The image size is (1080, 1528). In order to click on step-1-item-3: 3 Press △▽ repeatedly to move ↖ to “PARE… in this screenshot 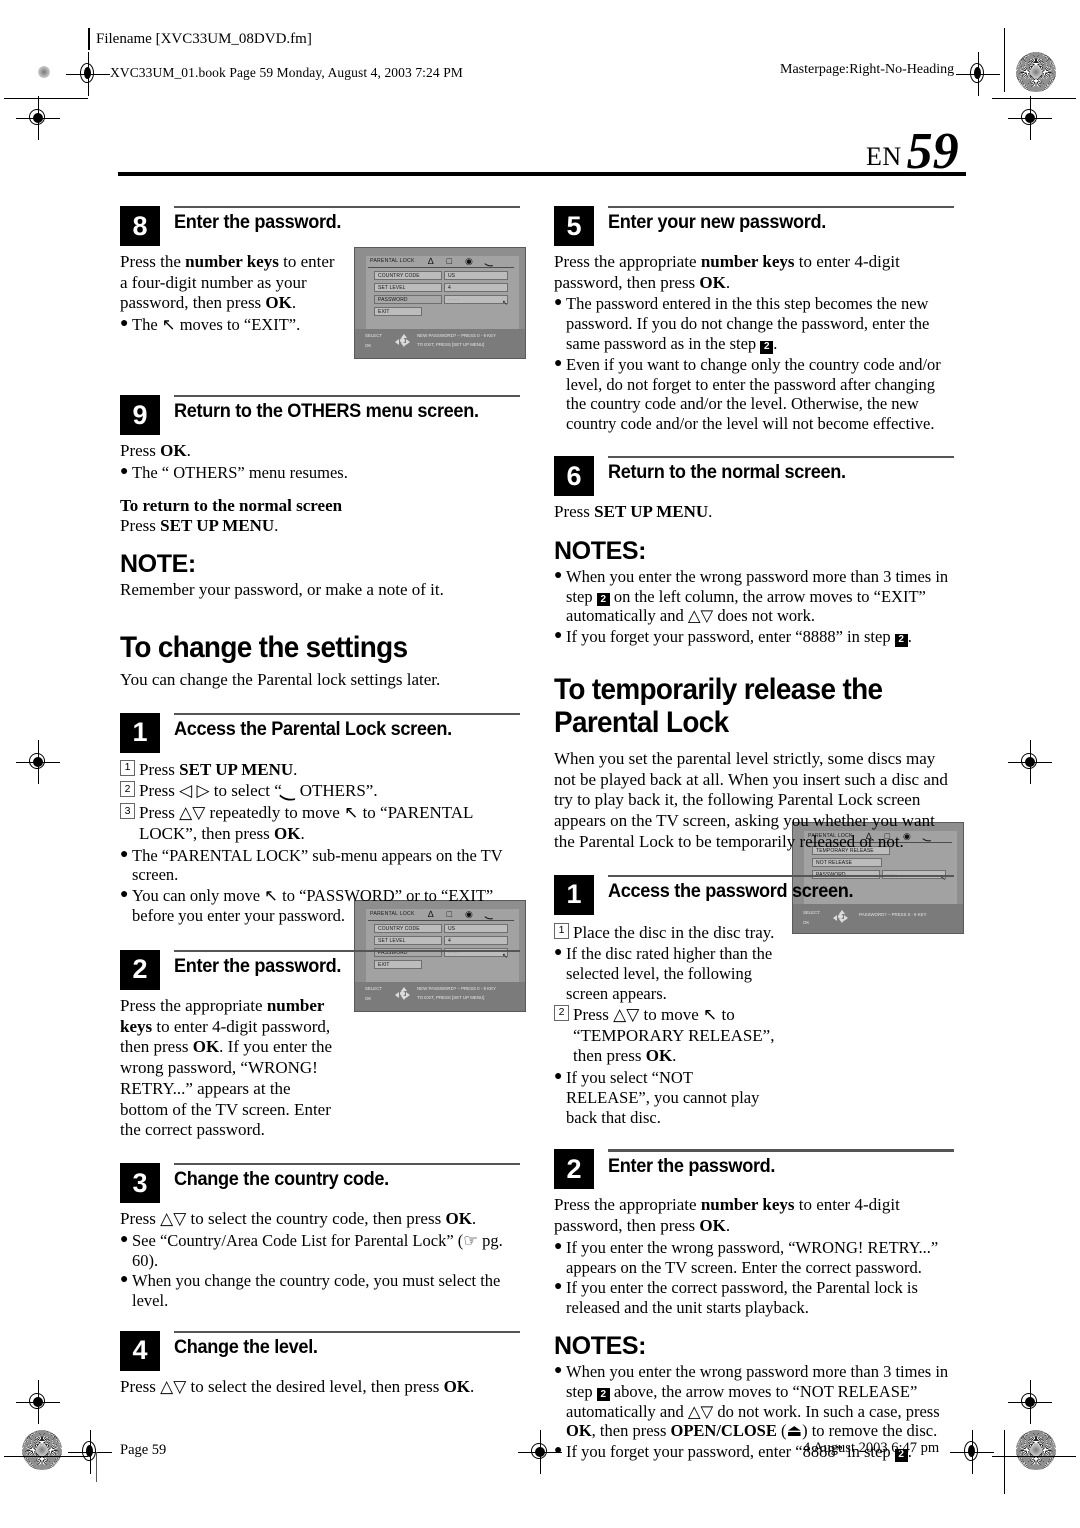, I will do `click(320, 823)`.